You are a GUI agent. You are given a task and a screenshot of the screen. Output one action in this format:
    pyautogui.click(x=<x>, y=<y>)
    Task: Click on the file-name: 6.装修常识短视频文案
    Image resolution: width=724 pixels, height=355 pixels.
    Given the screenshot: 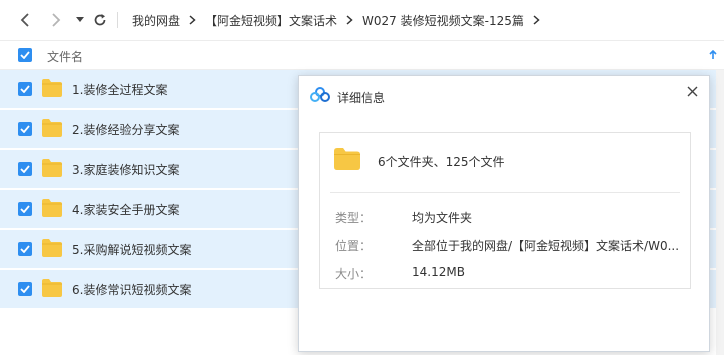 What is the action you would take?
    pyautogui.click(x=131, y=289)
    